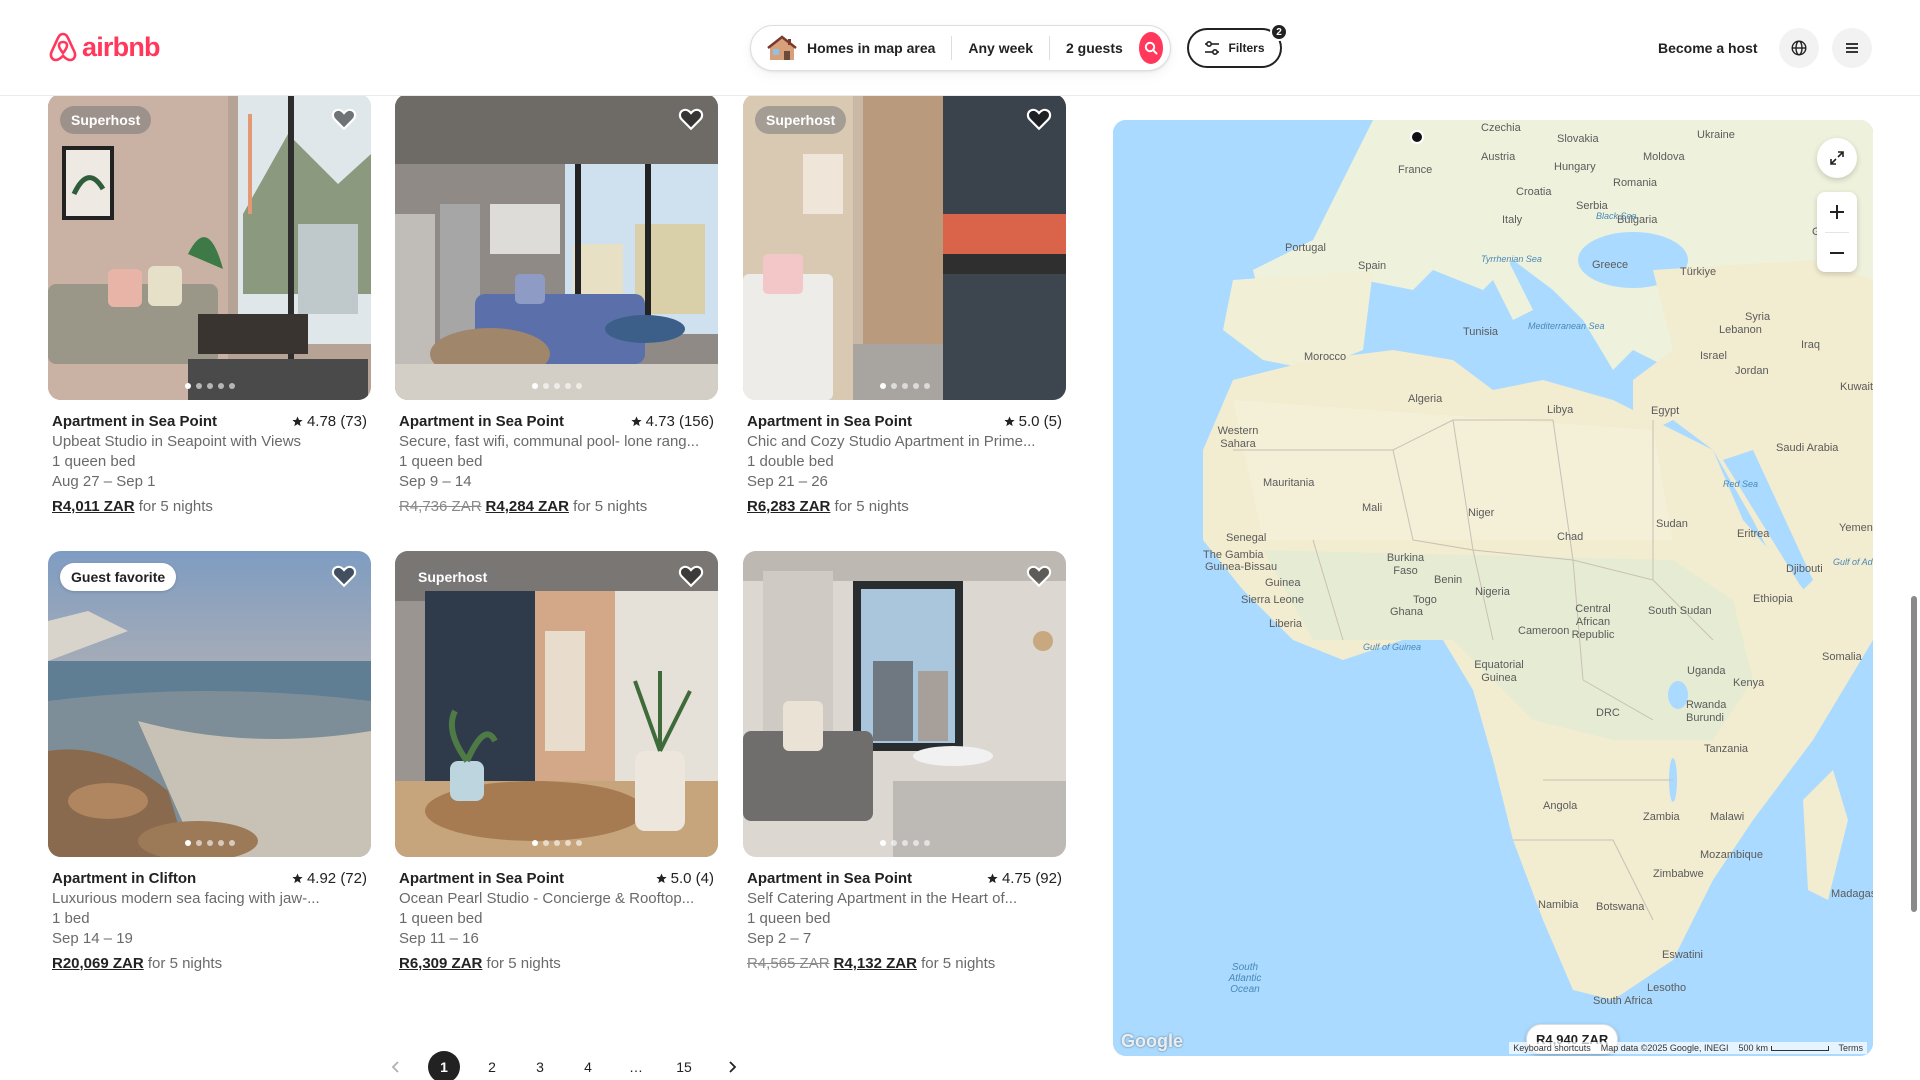 The image size is (1920, 1080). I want to click on map-label-egypt: Egypt, so click(1665, 411).